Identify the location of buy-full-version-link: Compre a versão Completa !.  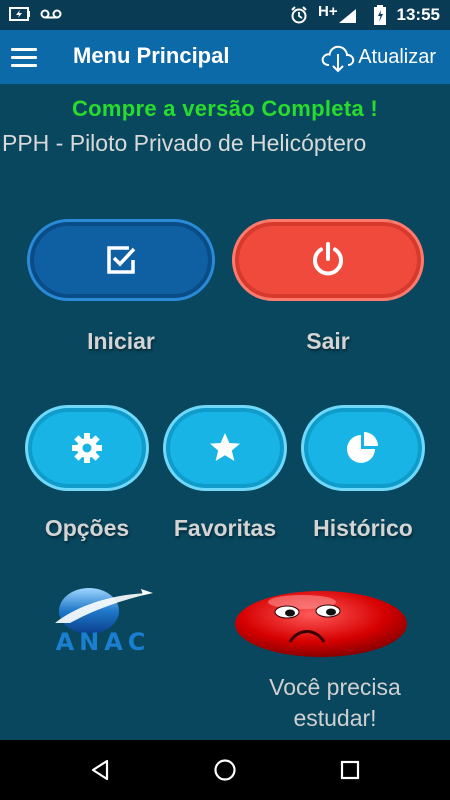
(225, 109).